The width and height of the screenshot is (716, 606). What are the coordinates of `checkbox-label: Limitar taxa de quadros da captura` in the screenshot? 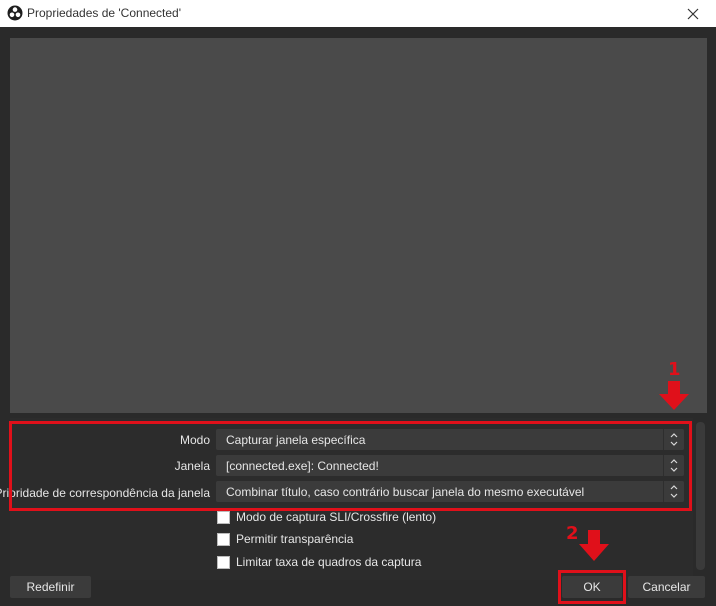 It's located at (329, 562).